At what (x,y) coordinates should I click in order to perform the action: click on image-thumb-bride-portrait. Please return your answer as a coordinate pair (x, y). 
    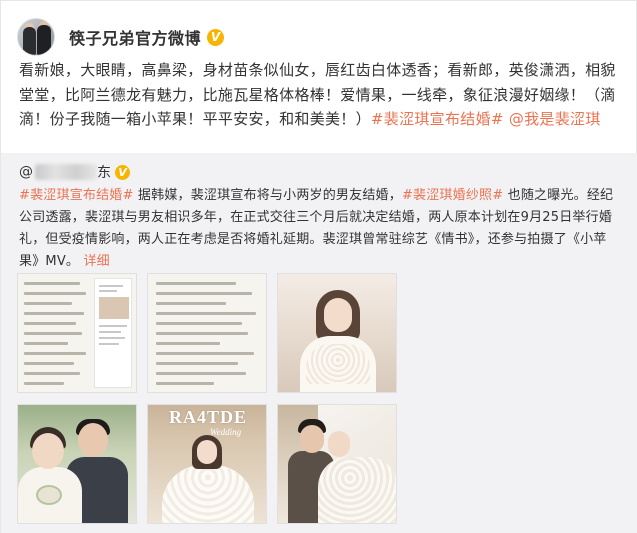
    Looking at the image, I should click on (337, 333).